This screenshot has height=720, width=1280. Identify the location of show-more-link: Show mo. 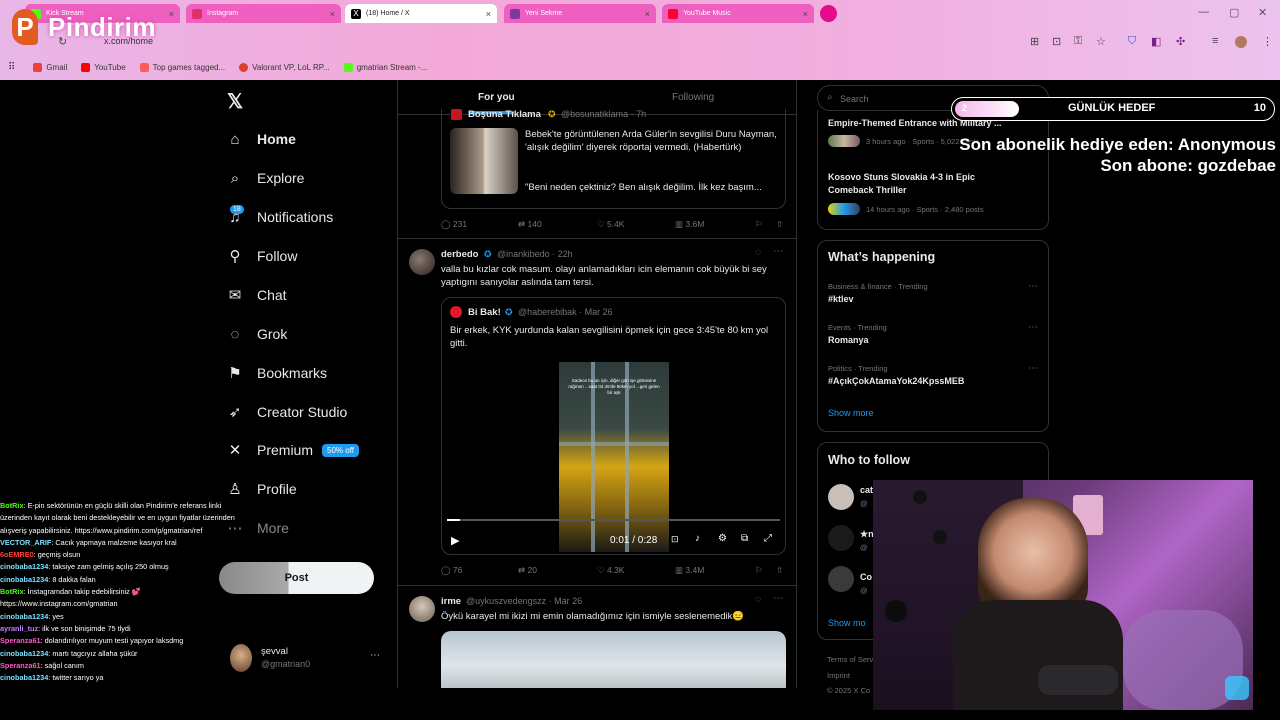
(847, 623).